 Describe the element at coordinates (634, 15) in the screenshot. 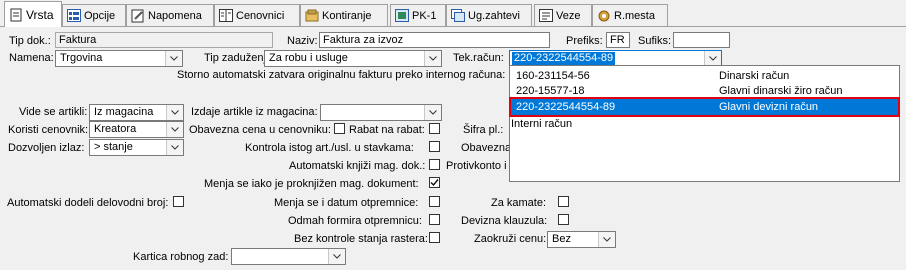

I see `tab-label: R.mesta` at that location.